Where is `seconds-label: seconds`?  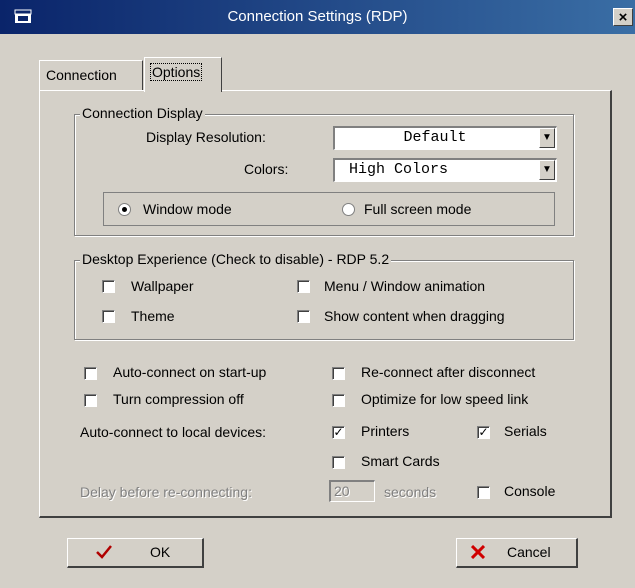
seconds-label: seconds is located at coordinates (410, 492).